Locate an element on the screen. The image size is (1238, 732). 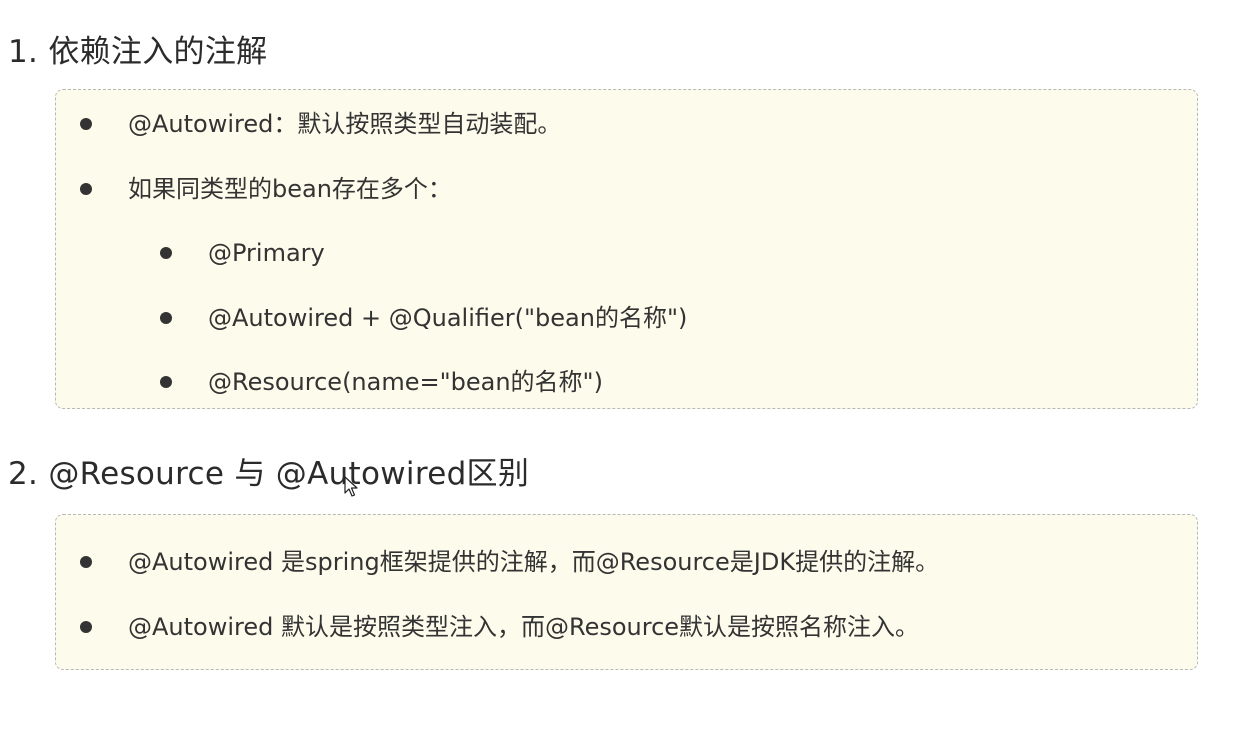
list-item-text: @Autowired：默认按照类型自动装配。 is located at coordinates (345, 124).